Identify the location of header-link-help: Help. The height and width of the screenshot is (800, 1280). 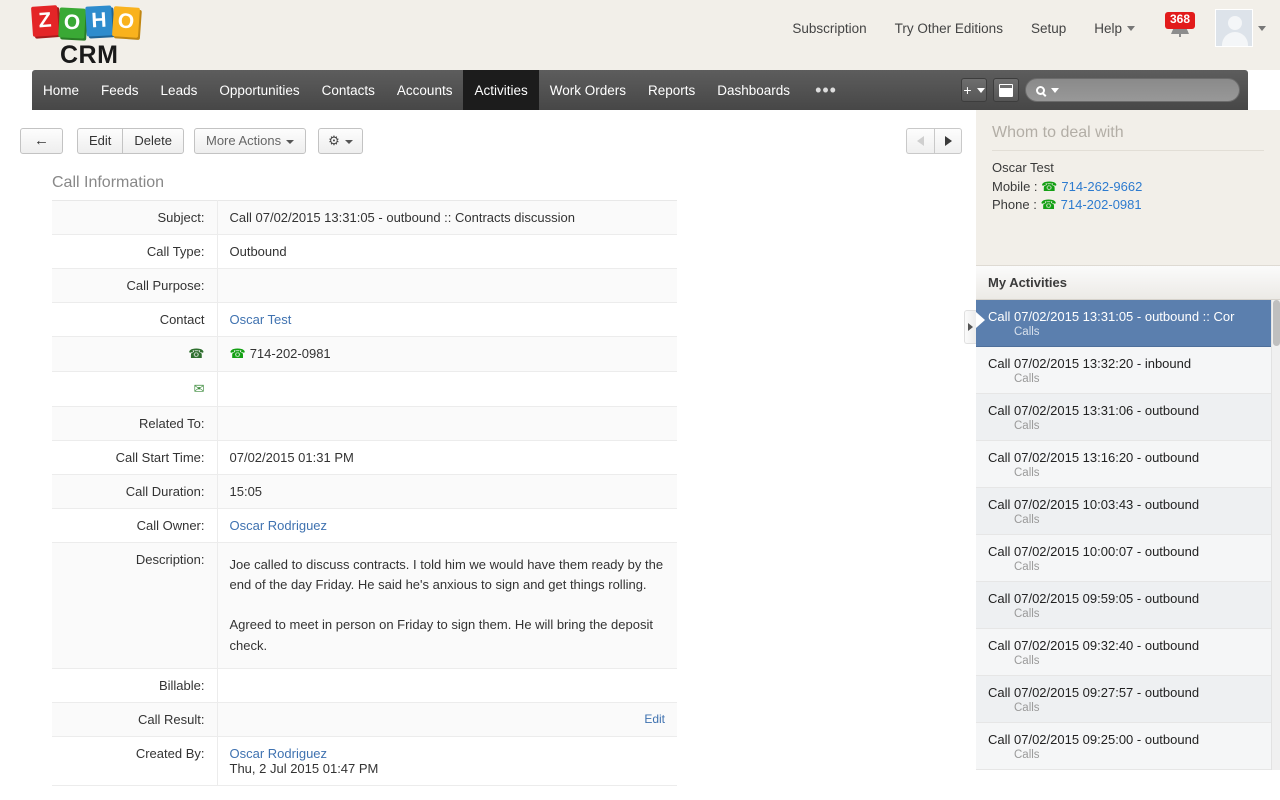
(1114, 28).